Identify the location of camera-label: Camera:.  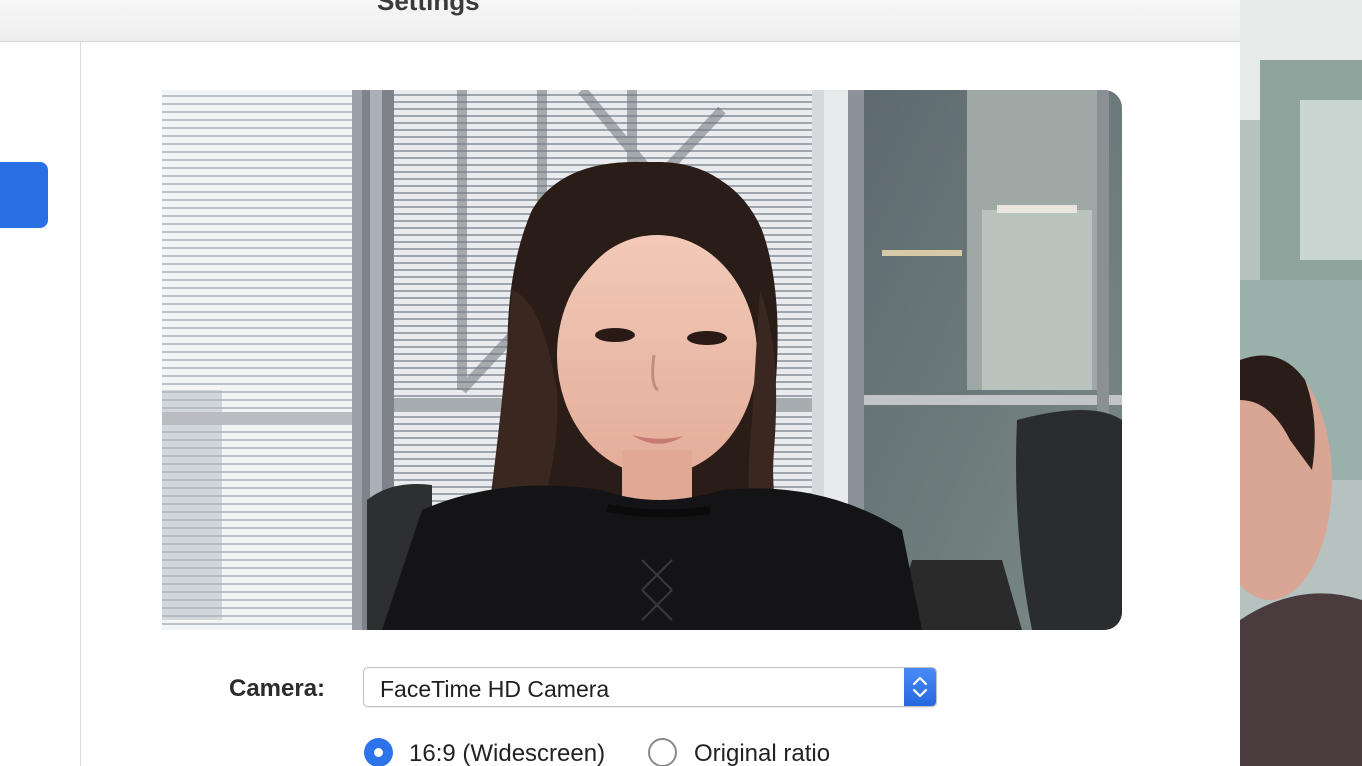
(277, 688).